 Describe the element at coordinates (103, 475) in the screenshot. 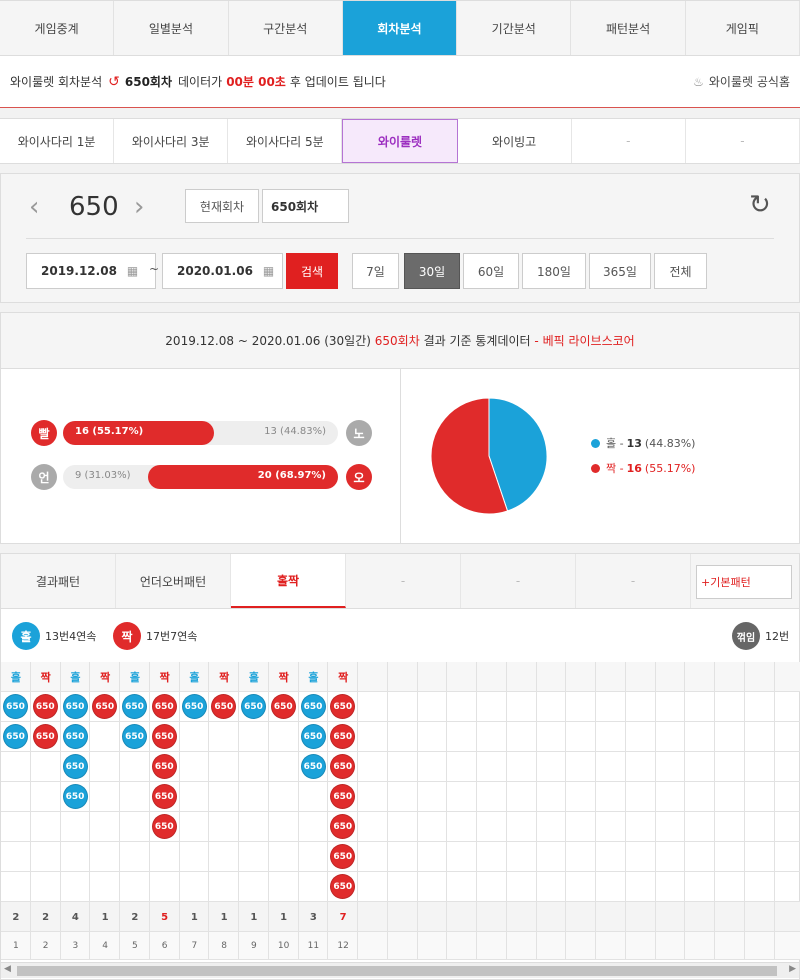

I see `bar-left-label: 9 (31.03%)` at that location.